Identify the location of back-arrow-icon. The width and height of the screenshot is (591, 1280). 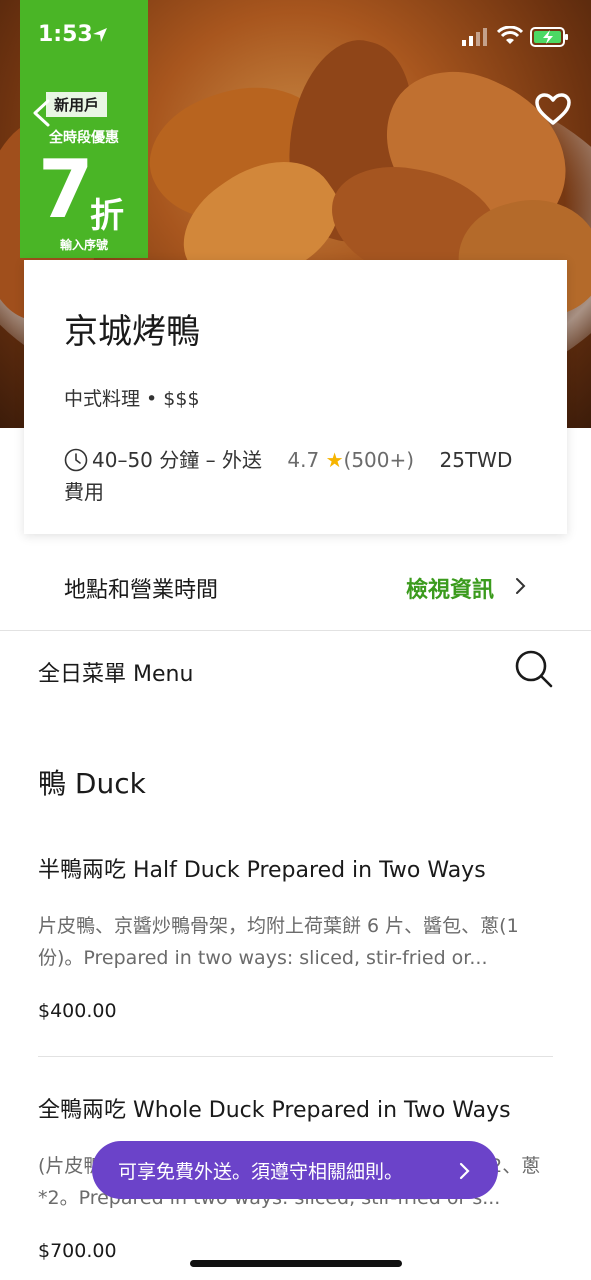
(42, 113).